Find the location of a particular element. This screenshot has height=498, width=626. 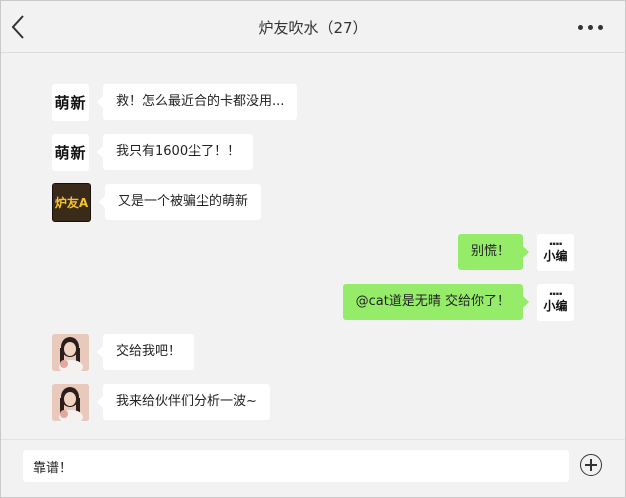

more-options-button is located at coordinates (590, 27).